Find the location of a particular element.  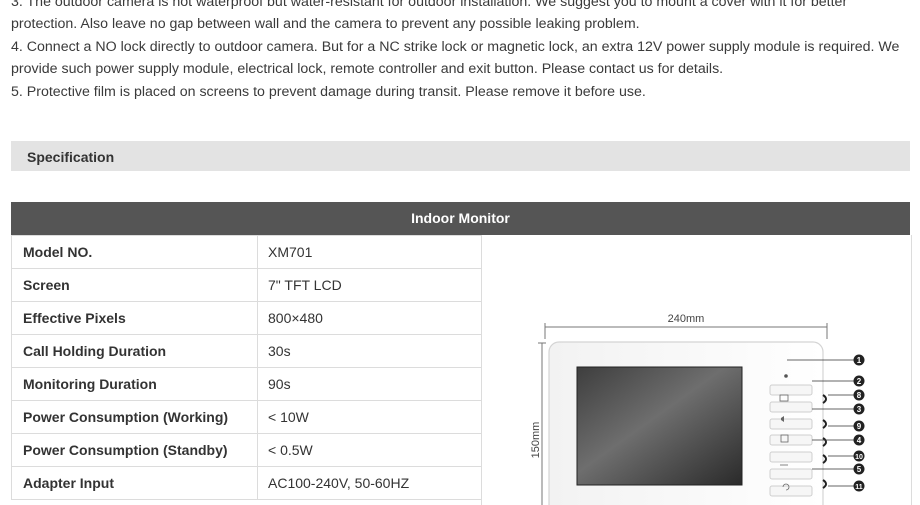

width-dimension: 240mm is located at coordinates (686, 326).